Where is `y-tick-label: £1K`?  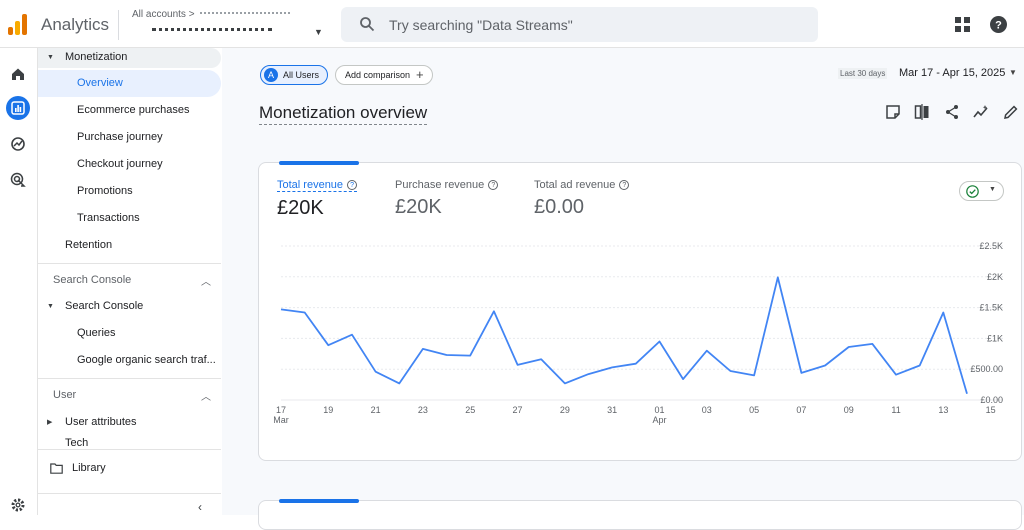 y-tick-label: £1K is located at coordinates (995, 338).